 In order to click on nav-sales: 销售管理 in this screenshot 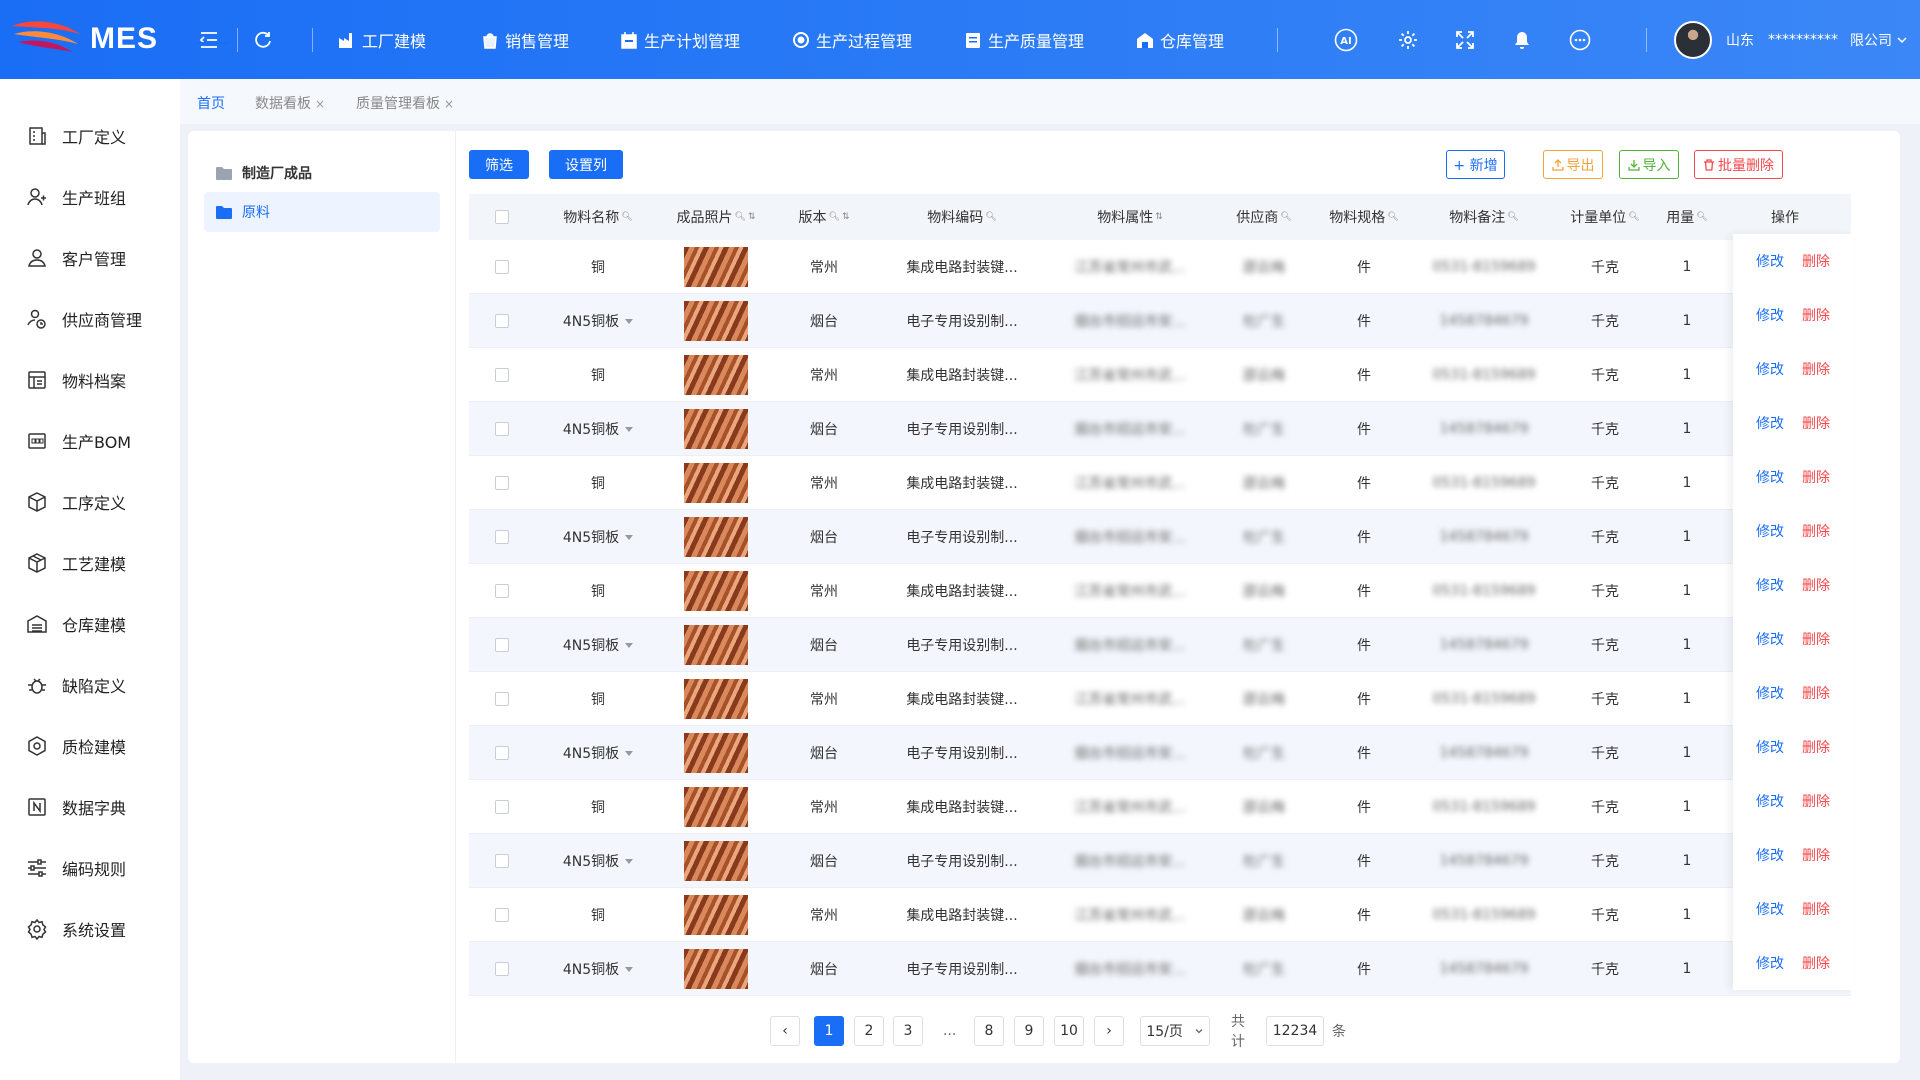, I will do `click(525, 40)`.